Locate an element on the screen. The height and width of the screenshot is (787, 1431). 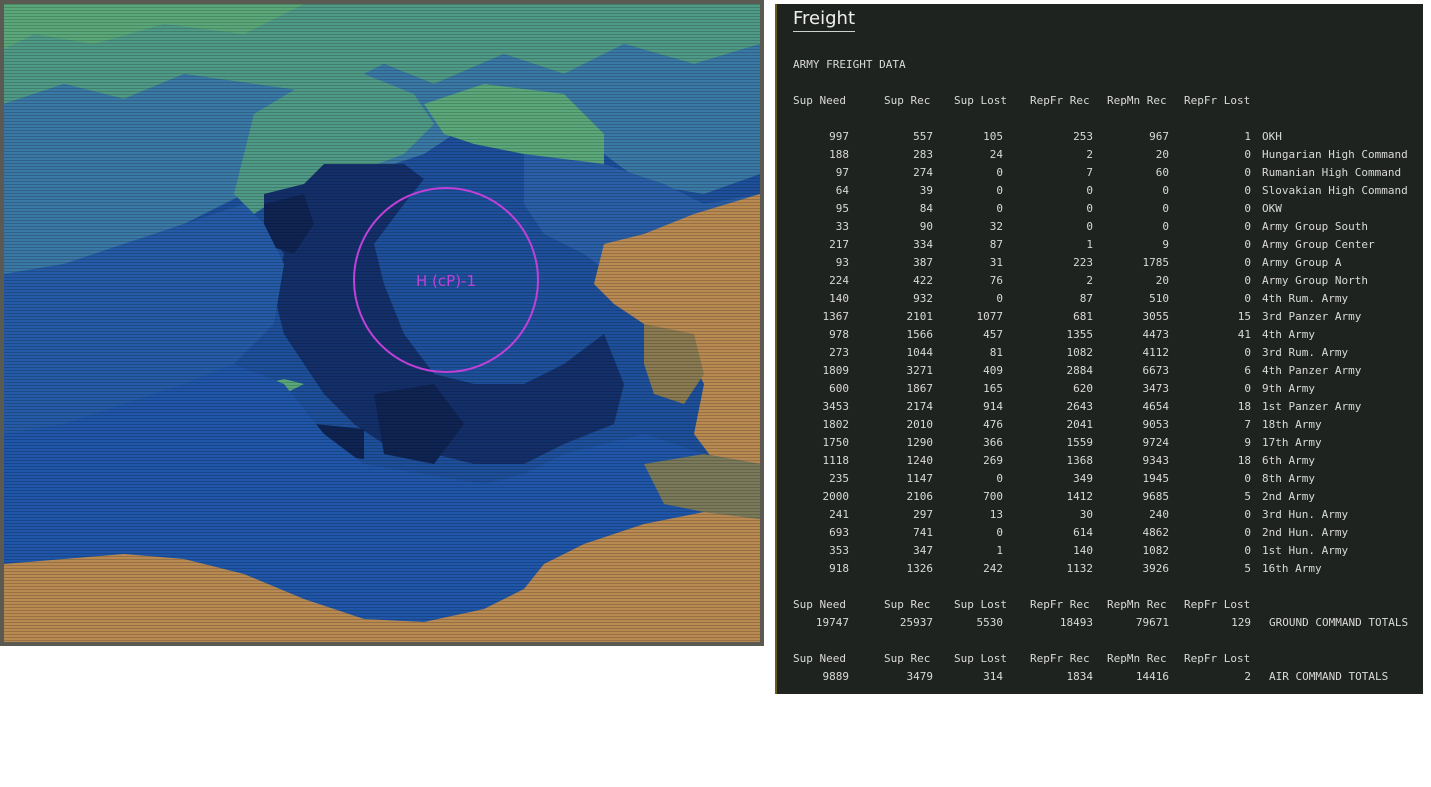
panel-title: Freight is located at coordinates (824, 20).